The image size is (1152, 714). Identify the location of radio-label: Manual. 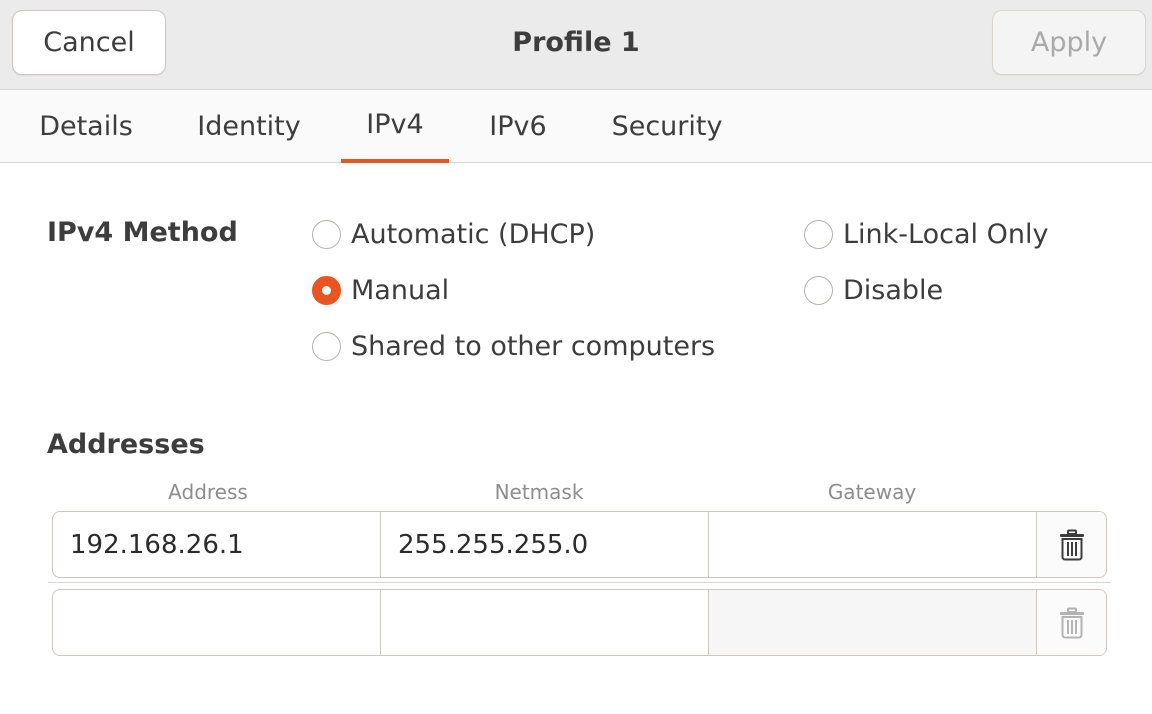
(400, 290).